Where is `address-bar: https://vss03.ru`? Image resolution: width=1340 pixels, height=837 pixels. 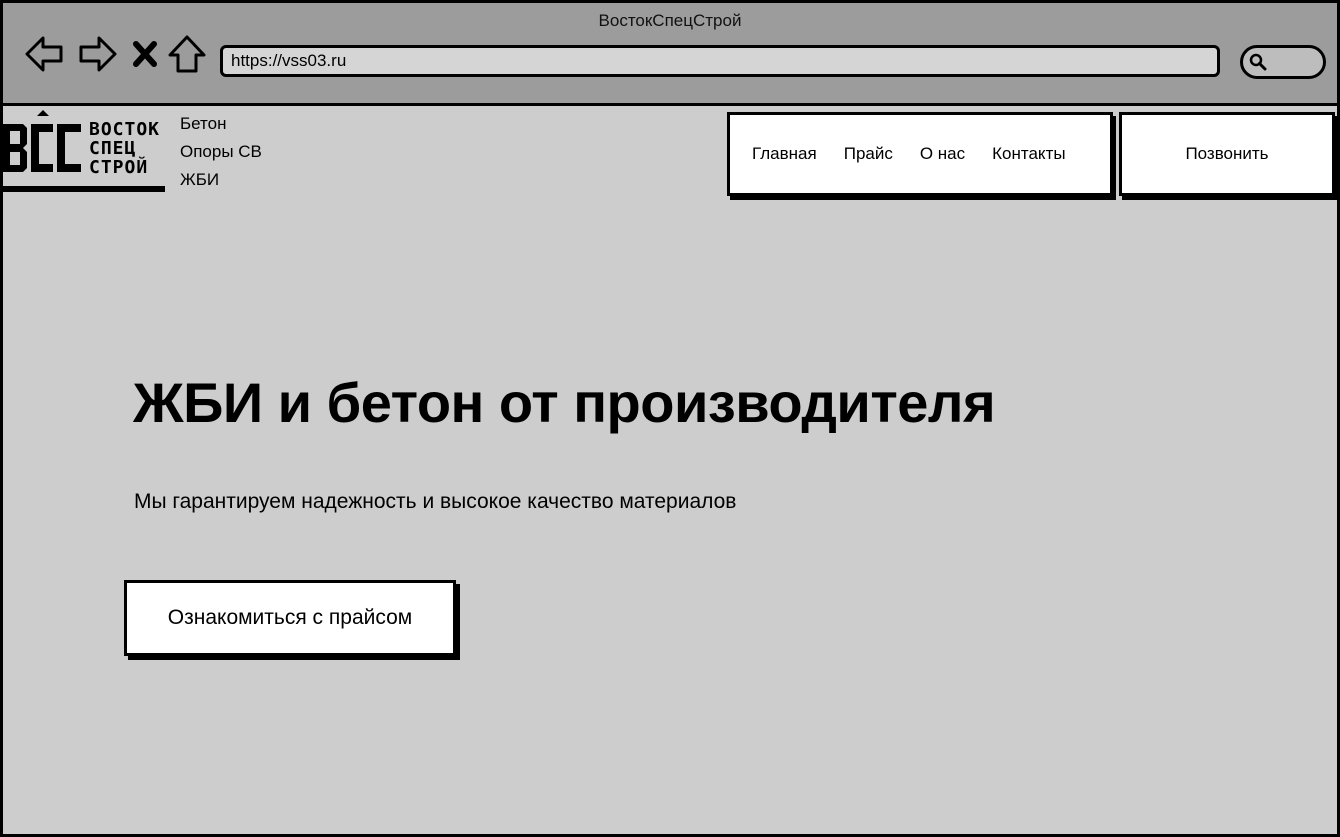
address-bar: https://vss03.ru is located at coordinates (720, 61).